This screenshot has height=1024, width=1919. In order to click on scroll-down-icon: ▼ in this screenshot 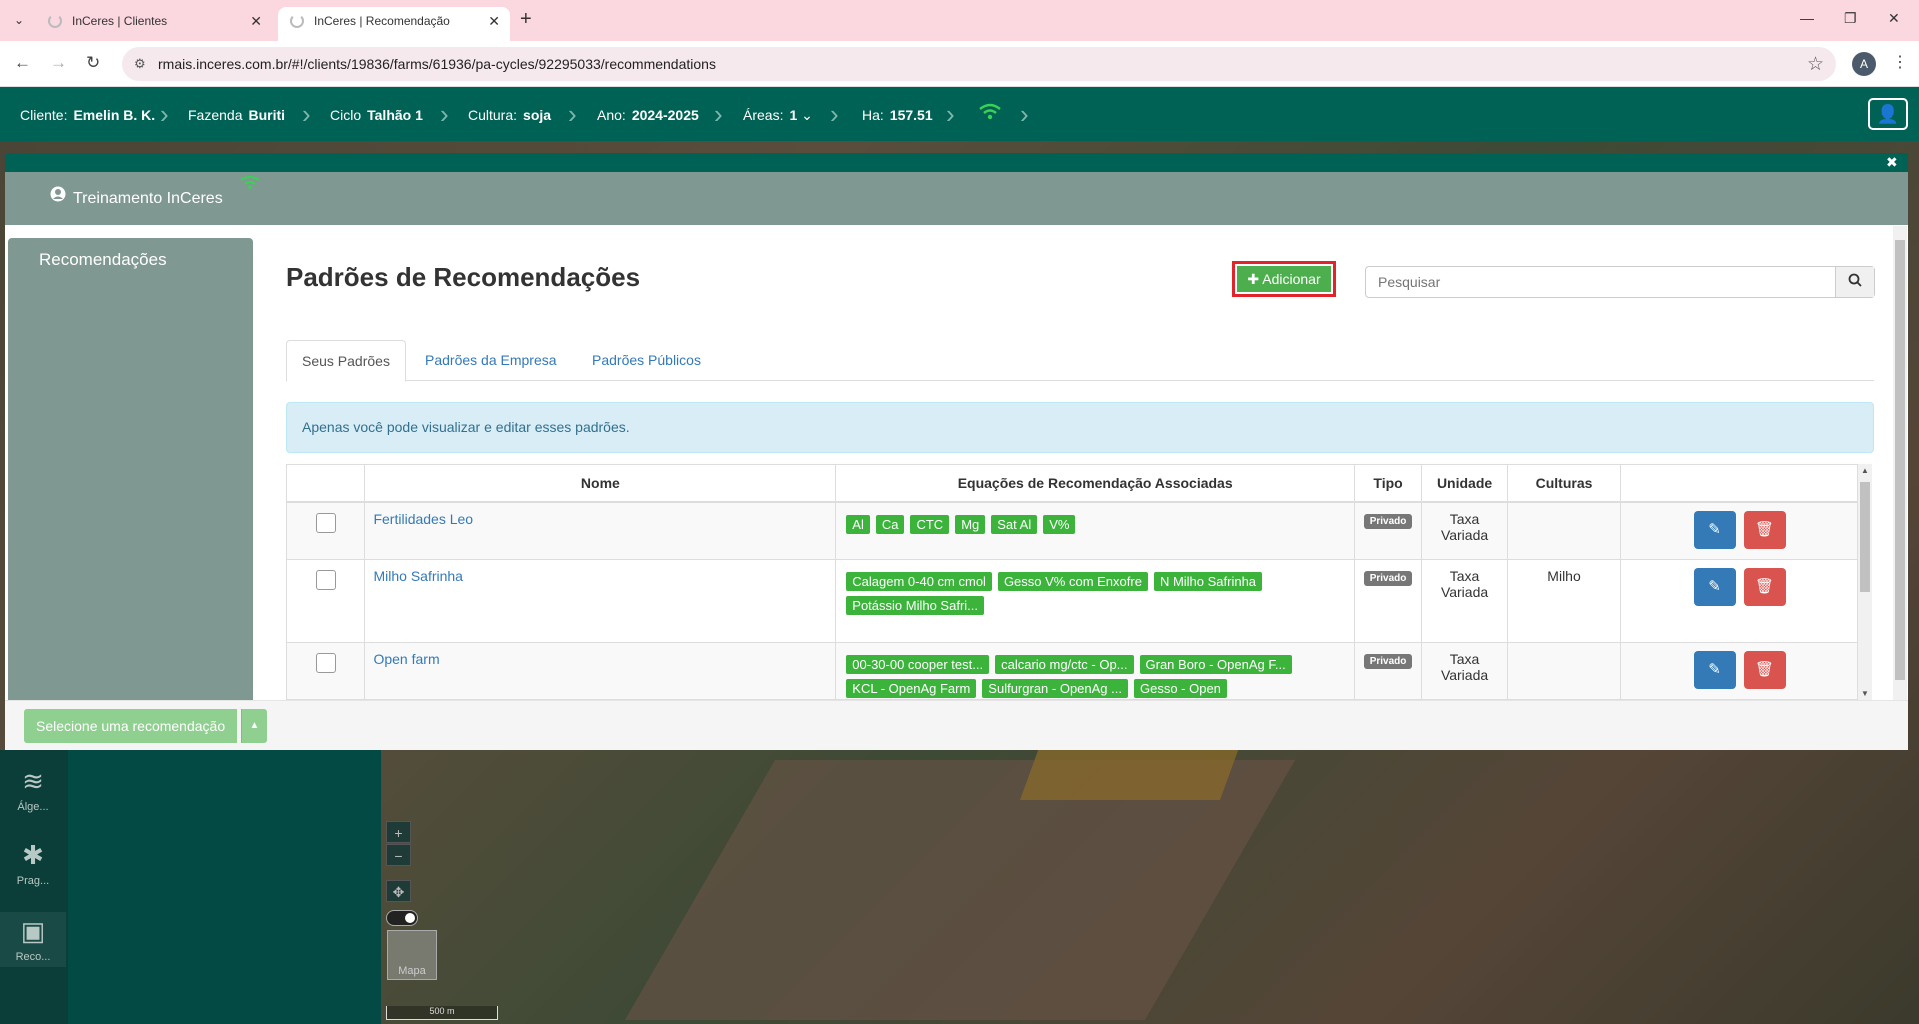, I will do `click(1865, 693)`.